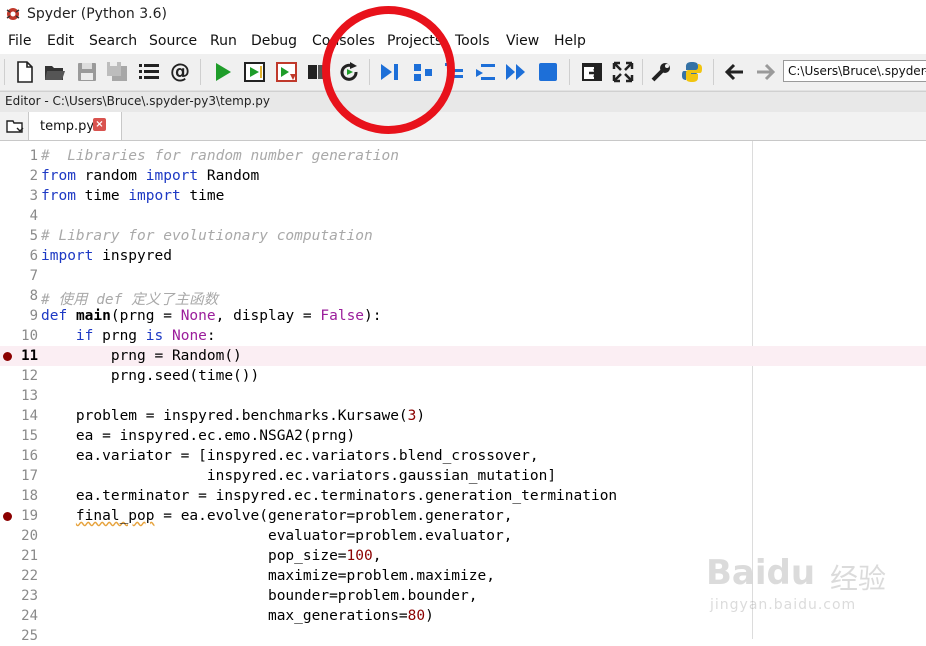 This screenshot has width=926, height=646. What do you see at coordinates (60, 41) in the screenshot?
I see `menu-edit: Edit` at bounding box center [60, 41].